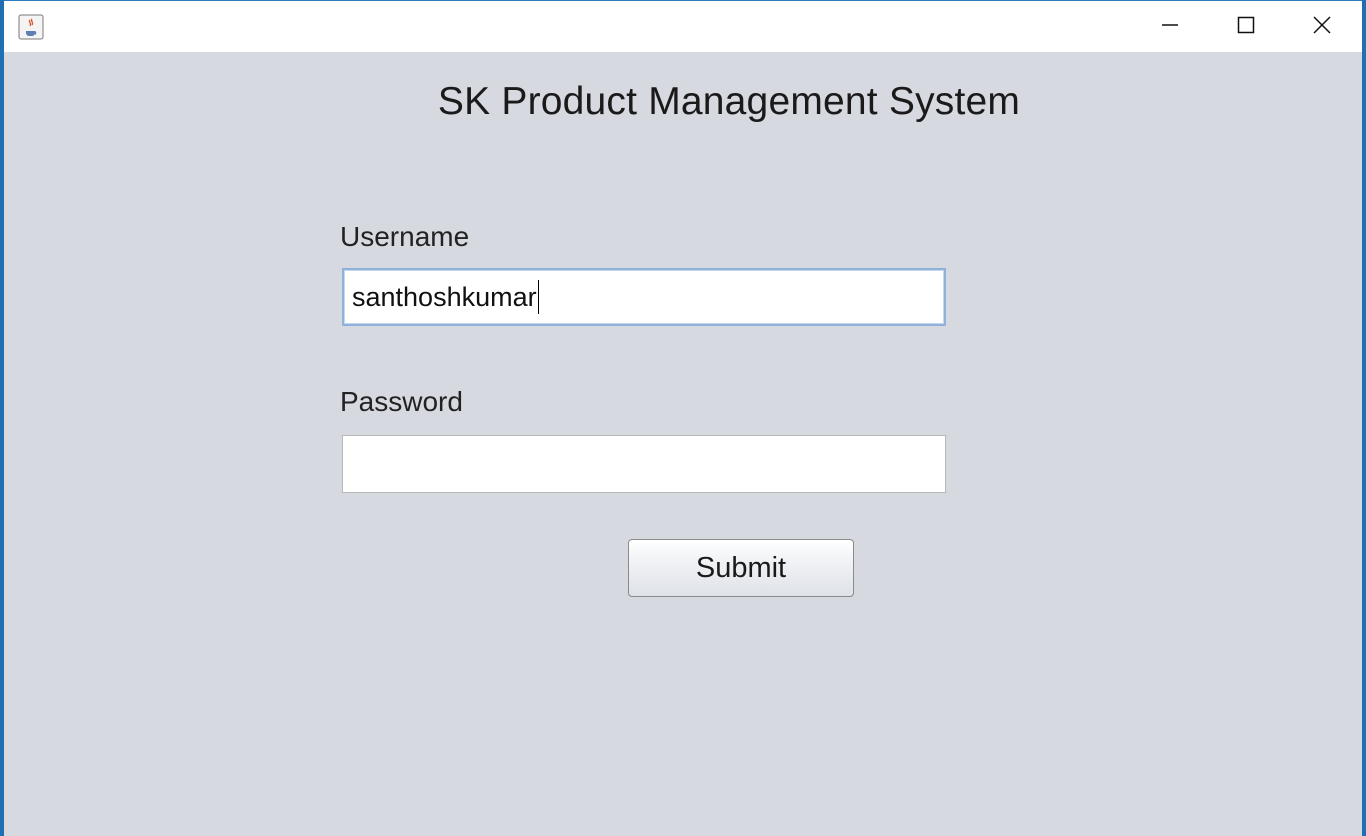  I want to click on close-button, so click(1322, 27).